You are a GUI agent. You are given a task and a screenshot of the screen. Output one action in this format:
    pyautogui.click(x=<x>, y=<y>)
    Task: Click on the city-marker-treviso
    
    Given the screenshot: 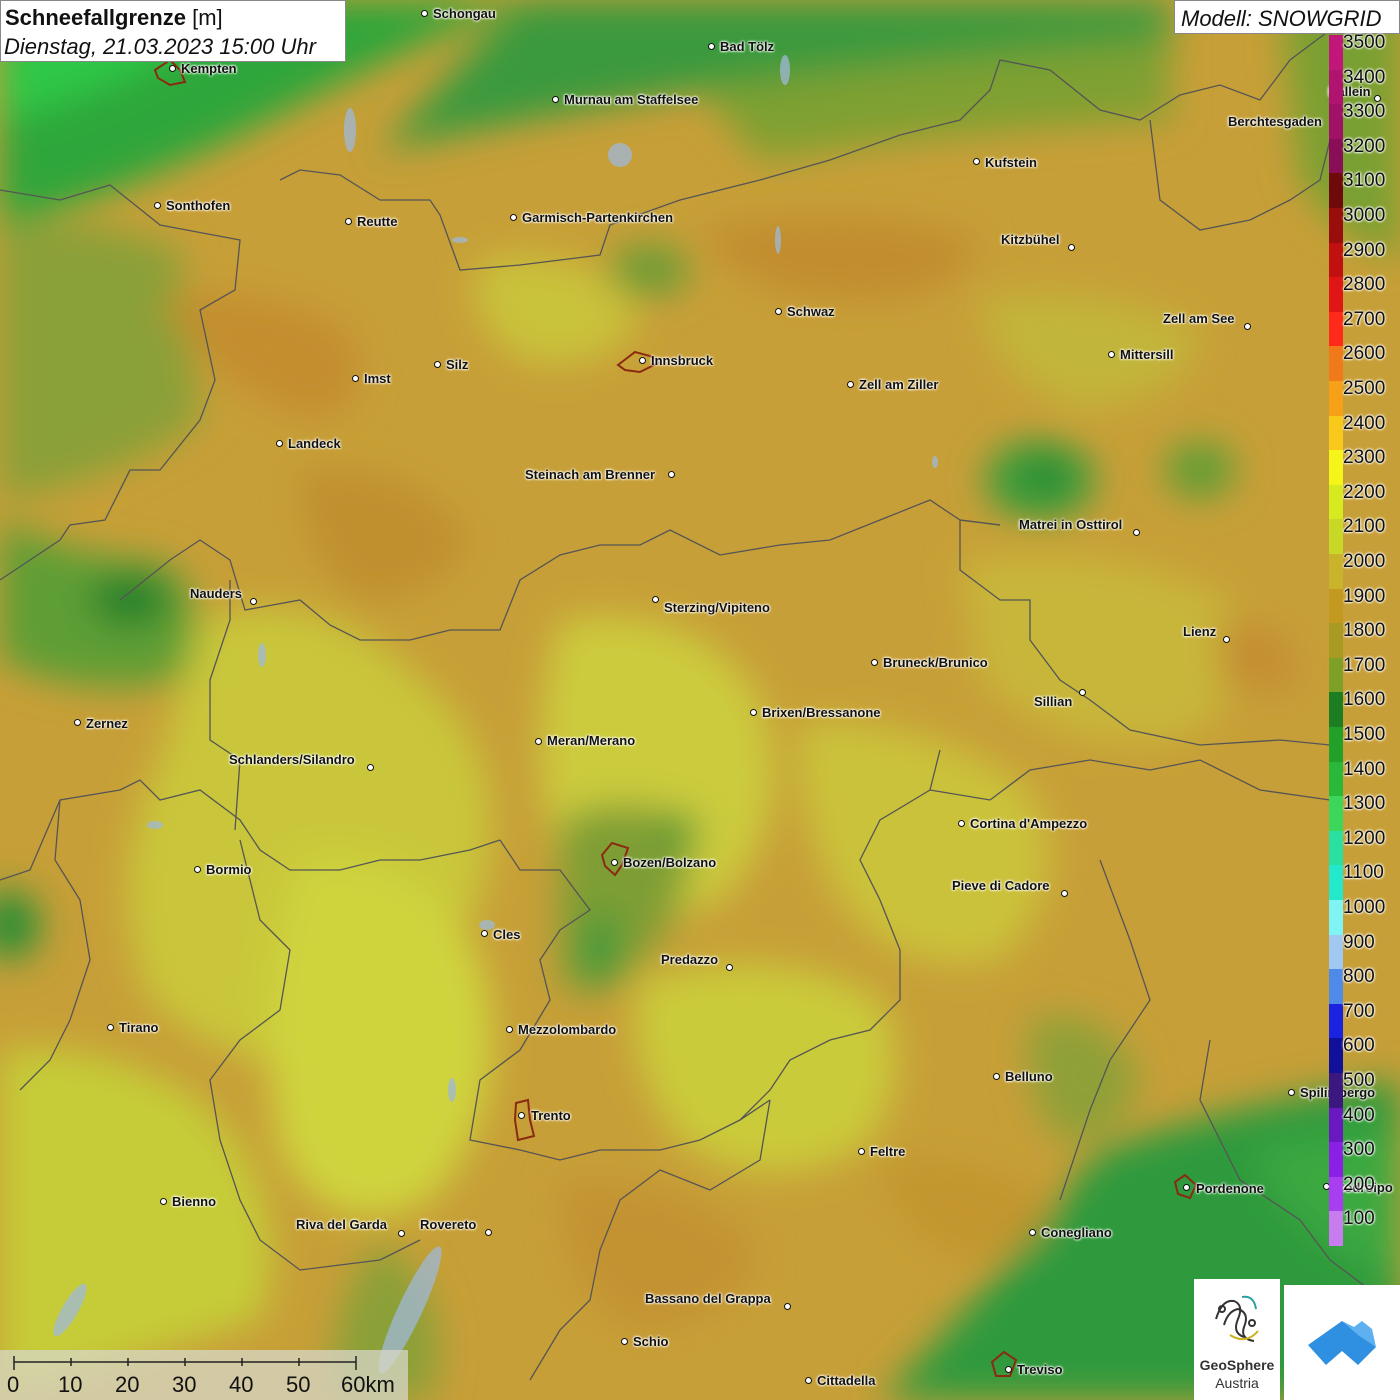 What is the action you would take?
    pyautogui.click(x=1008, y=1369)
    